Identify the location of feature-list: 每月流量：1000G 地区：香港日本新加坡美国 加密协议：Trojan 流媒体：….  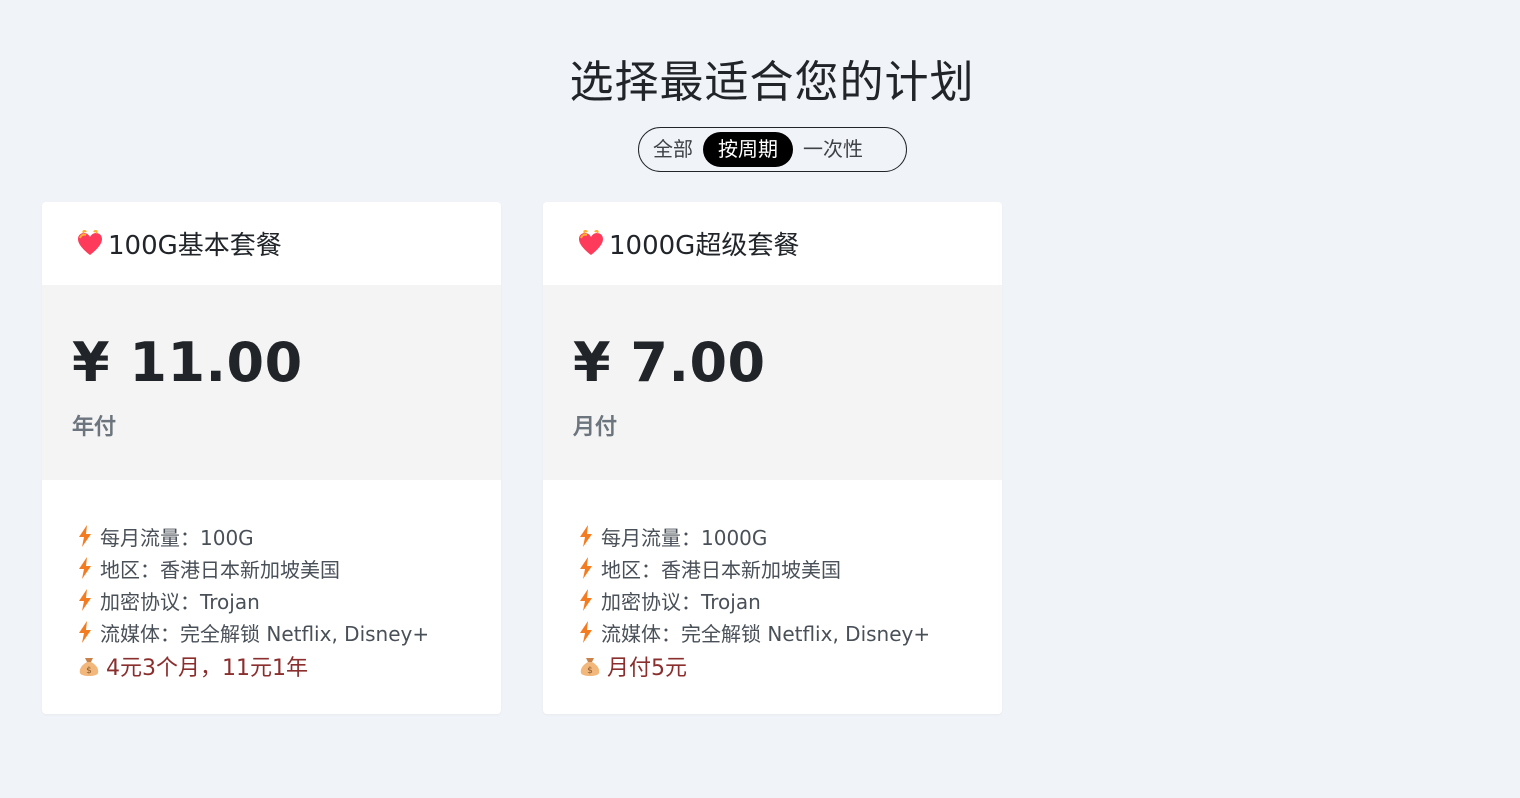
(772, 582).